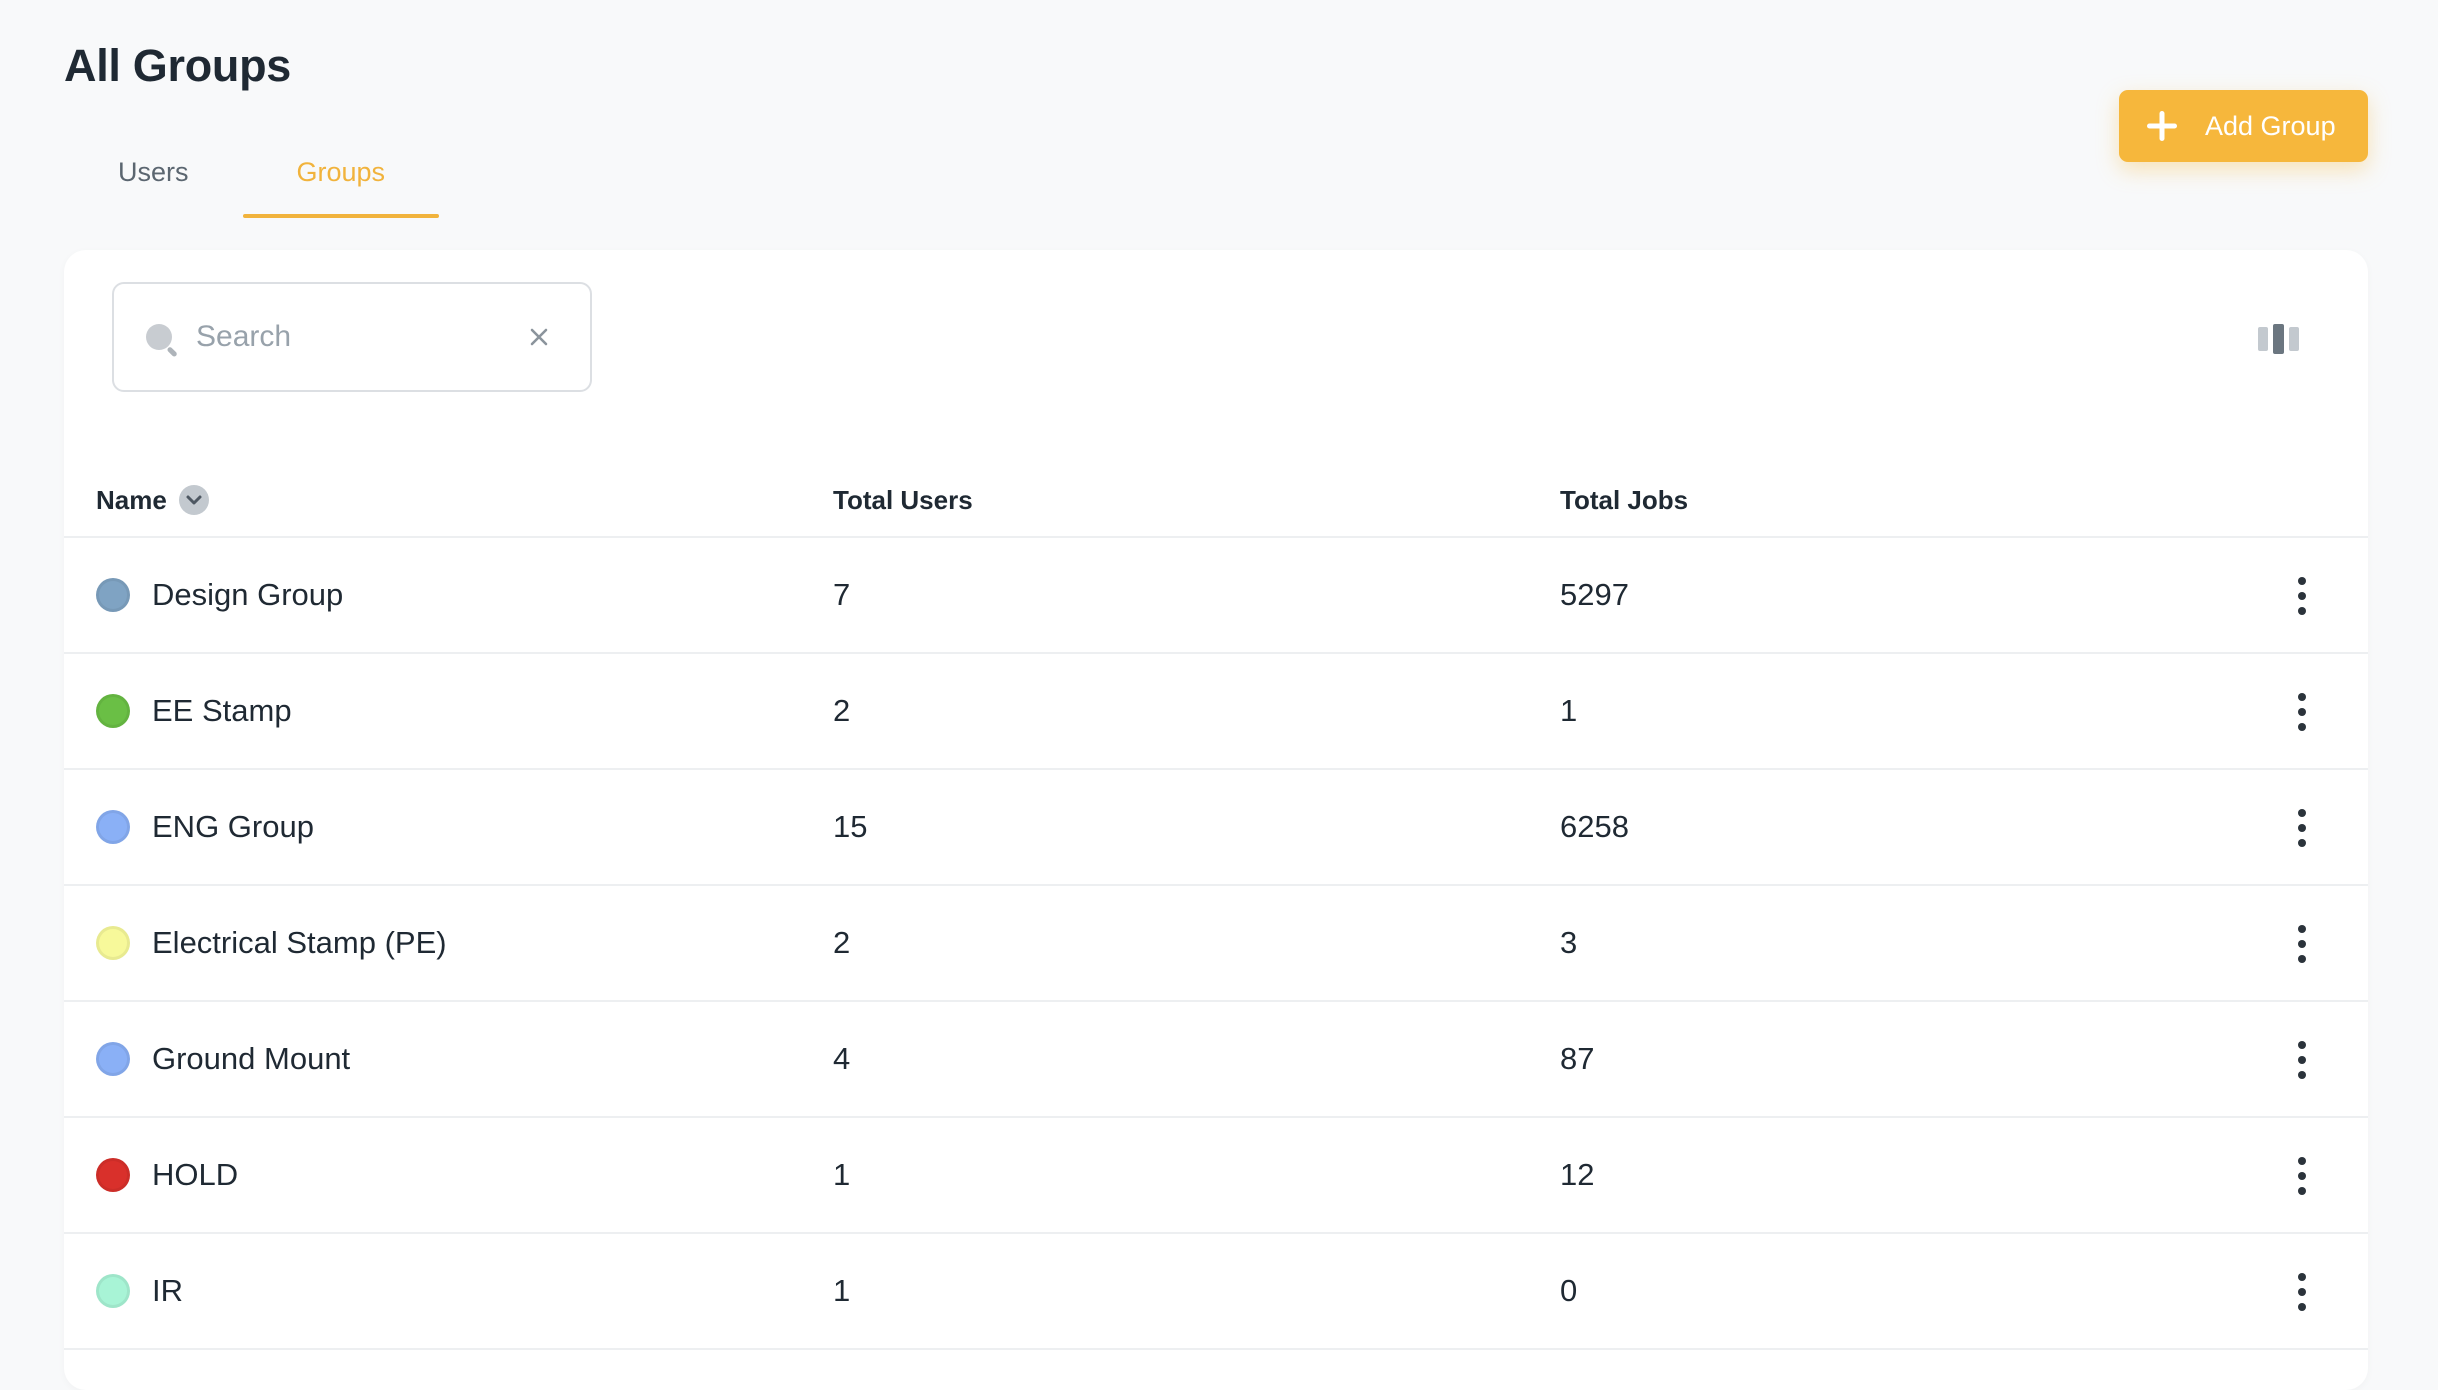 The height and width of the screenshot is (1390, 2438). Describe the element at coordinates (1594, 826) in the screenshot. I see `total-jobs-cell: 6258` at that location.